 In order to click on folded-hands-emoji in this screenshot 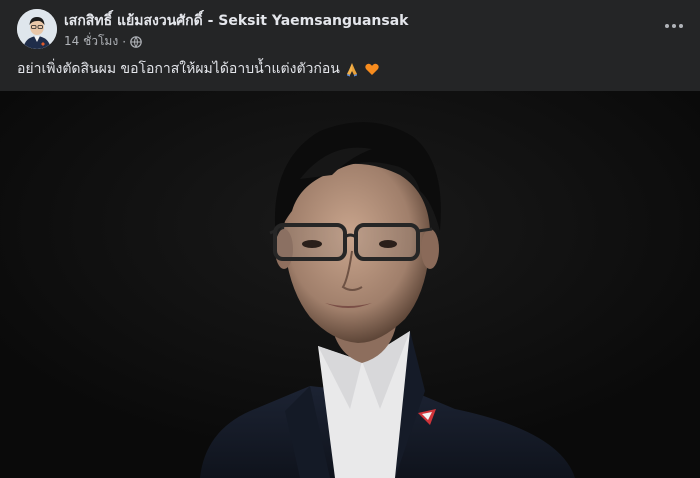, I will do `click(352, 69)`.